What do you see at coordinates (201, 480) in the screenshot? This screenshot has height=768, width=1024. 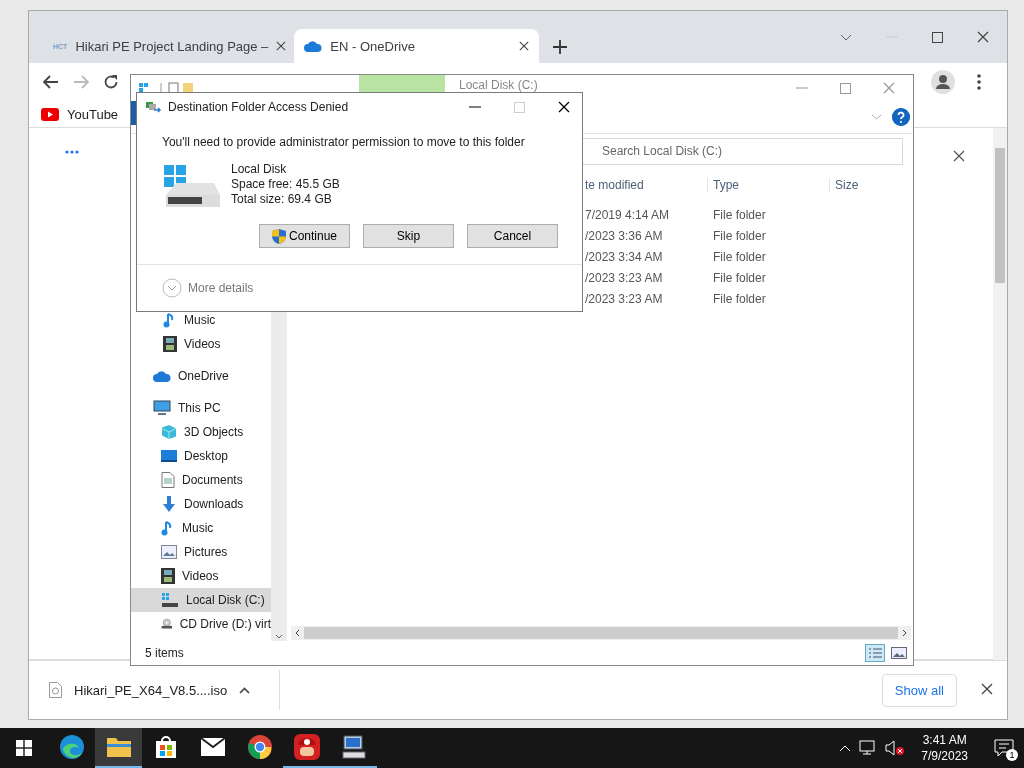 I see `nav-item: Documents` at bounding box center [201, 480].